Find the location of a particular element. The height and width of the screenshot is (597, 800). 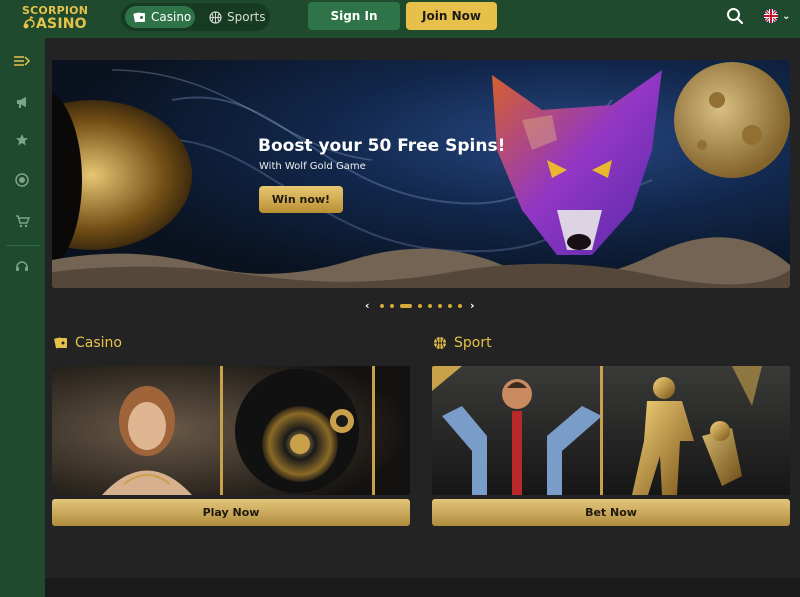

brand-logo: SCORPION ASINO is located at coordinates (55, 18).